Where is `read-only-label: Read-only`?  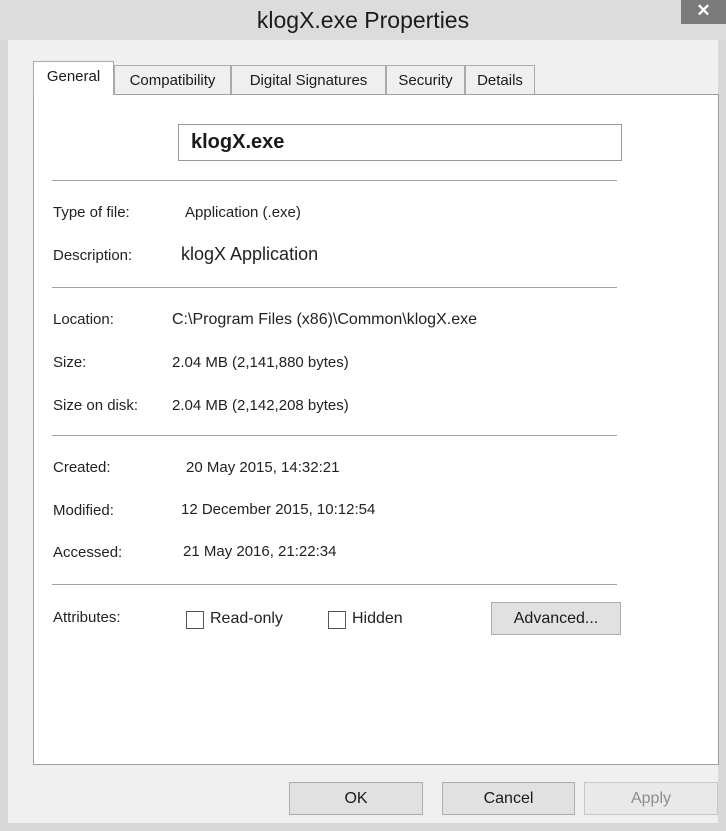 read-only-label: Read-only is located at coordinates (246, 619).